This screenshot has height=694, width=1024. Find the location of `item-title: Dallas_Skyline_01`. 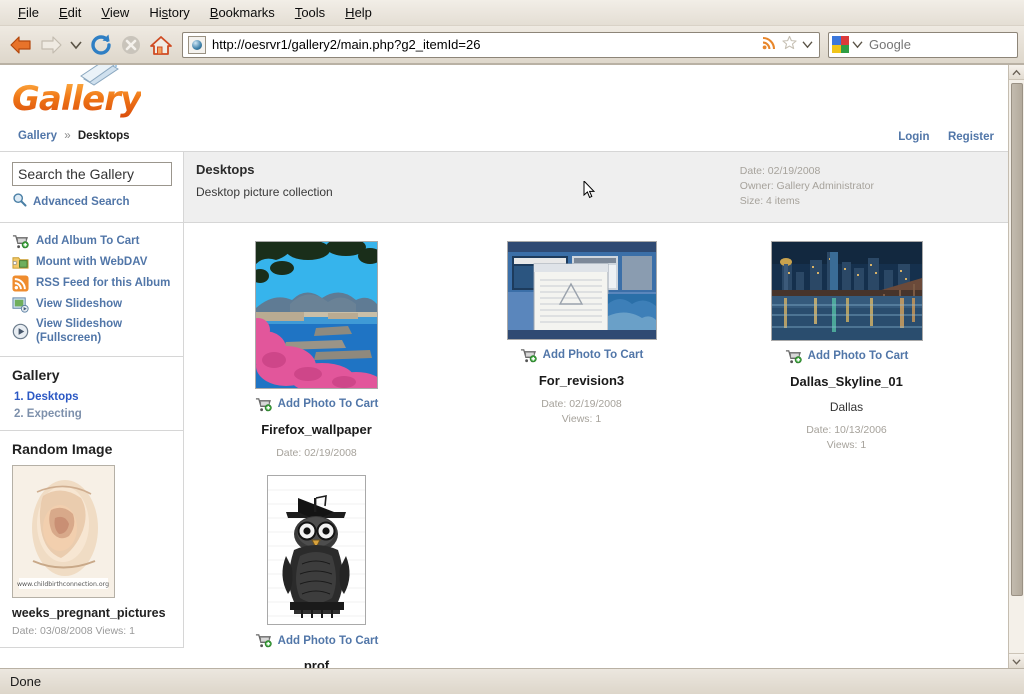

item-title: Dallas_Skyline_01 is located at coordinates (846, 381).